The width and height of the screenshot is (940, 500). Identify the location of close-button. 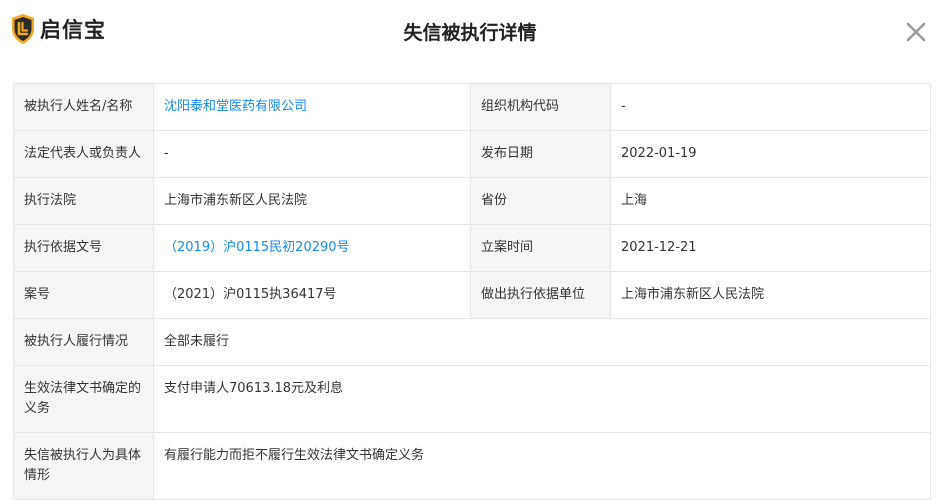
(916, 32).